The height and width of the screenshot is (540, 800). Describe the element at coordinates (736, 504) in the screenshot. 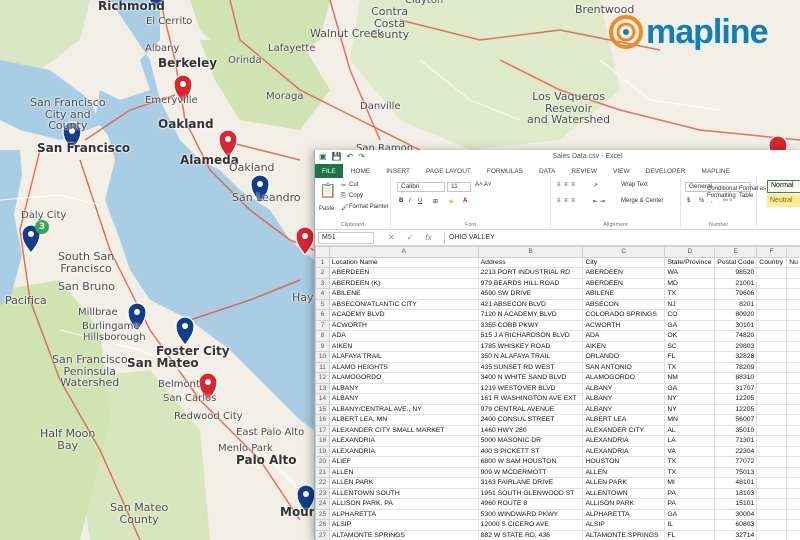

I see `cell: 15101` at that location.